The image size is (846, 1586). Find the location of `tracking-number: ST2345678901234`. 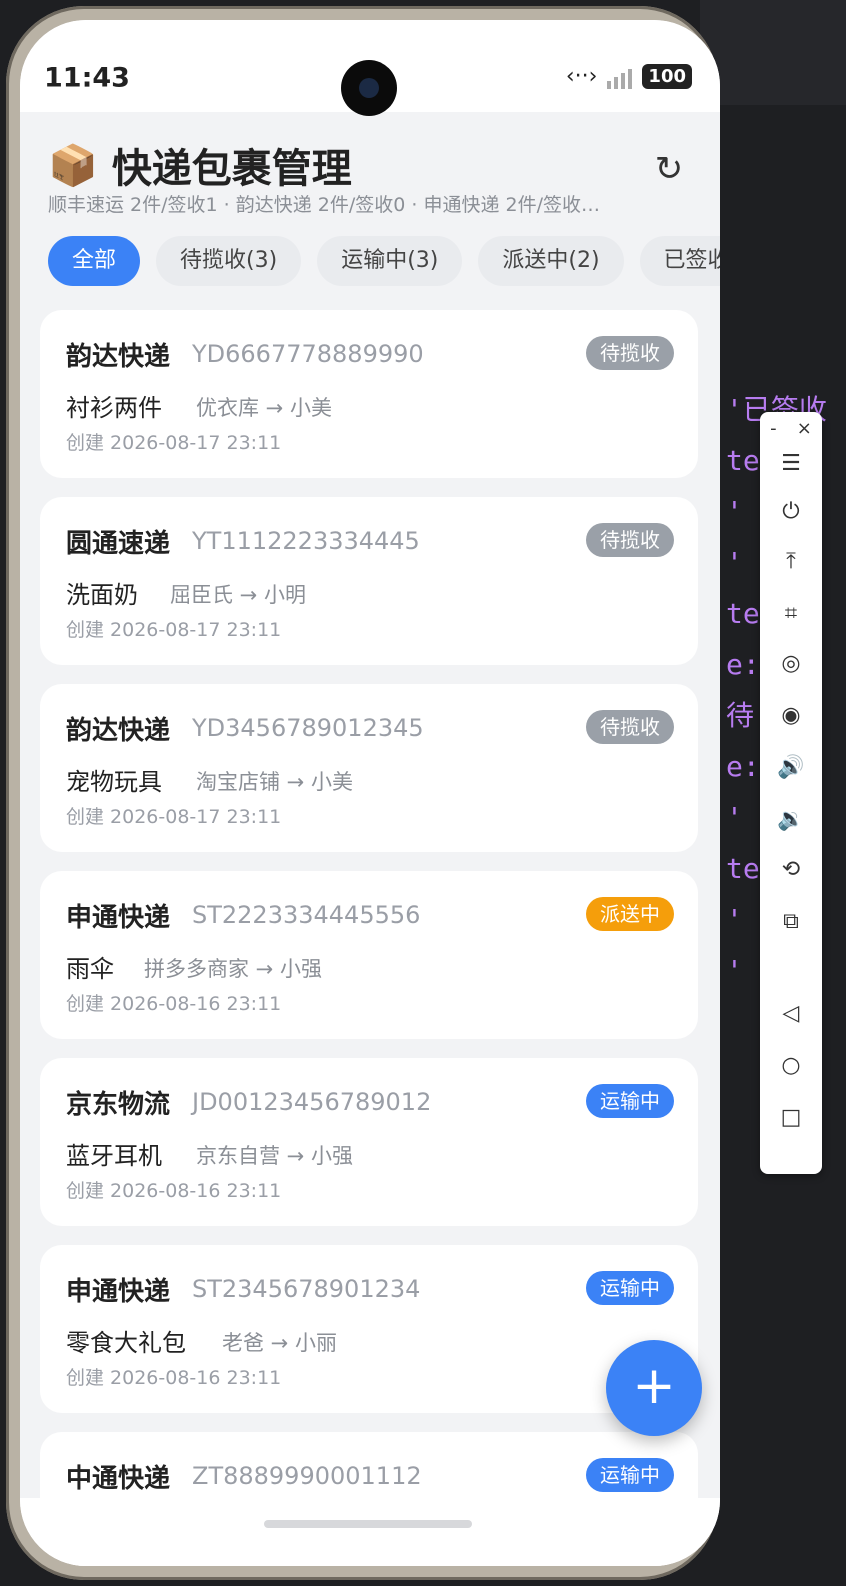

tracking-number: ST2345678901234 is located at coordinates (306, 1289).